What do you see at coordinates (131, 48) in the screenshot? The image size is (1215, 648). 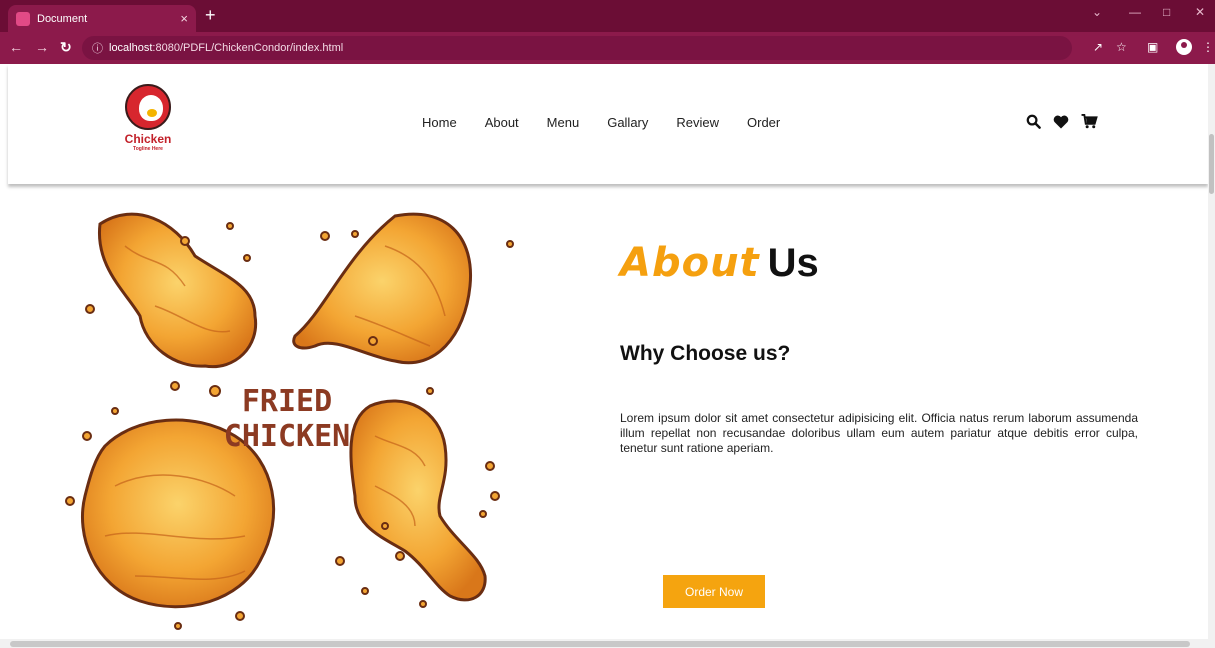 I see `url-host: localhost` at bounding box center [131, 48].